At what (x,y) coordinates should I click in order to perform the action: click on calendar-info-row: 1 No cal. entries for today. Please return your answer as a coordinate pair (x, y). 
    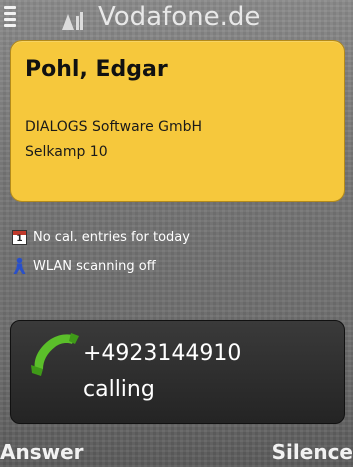
    Looking at the image, I should click on (101, 237).